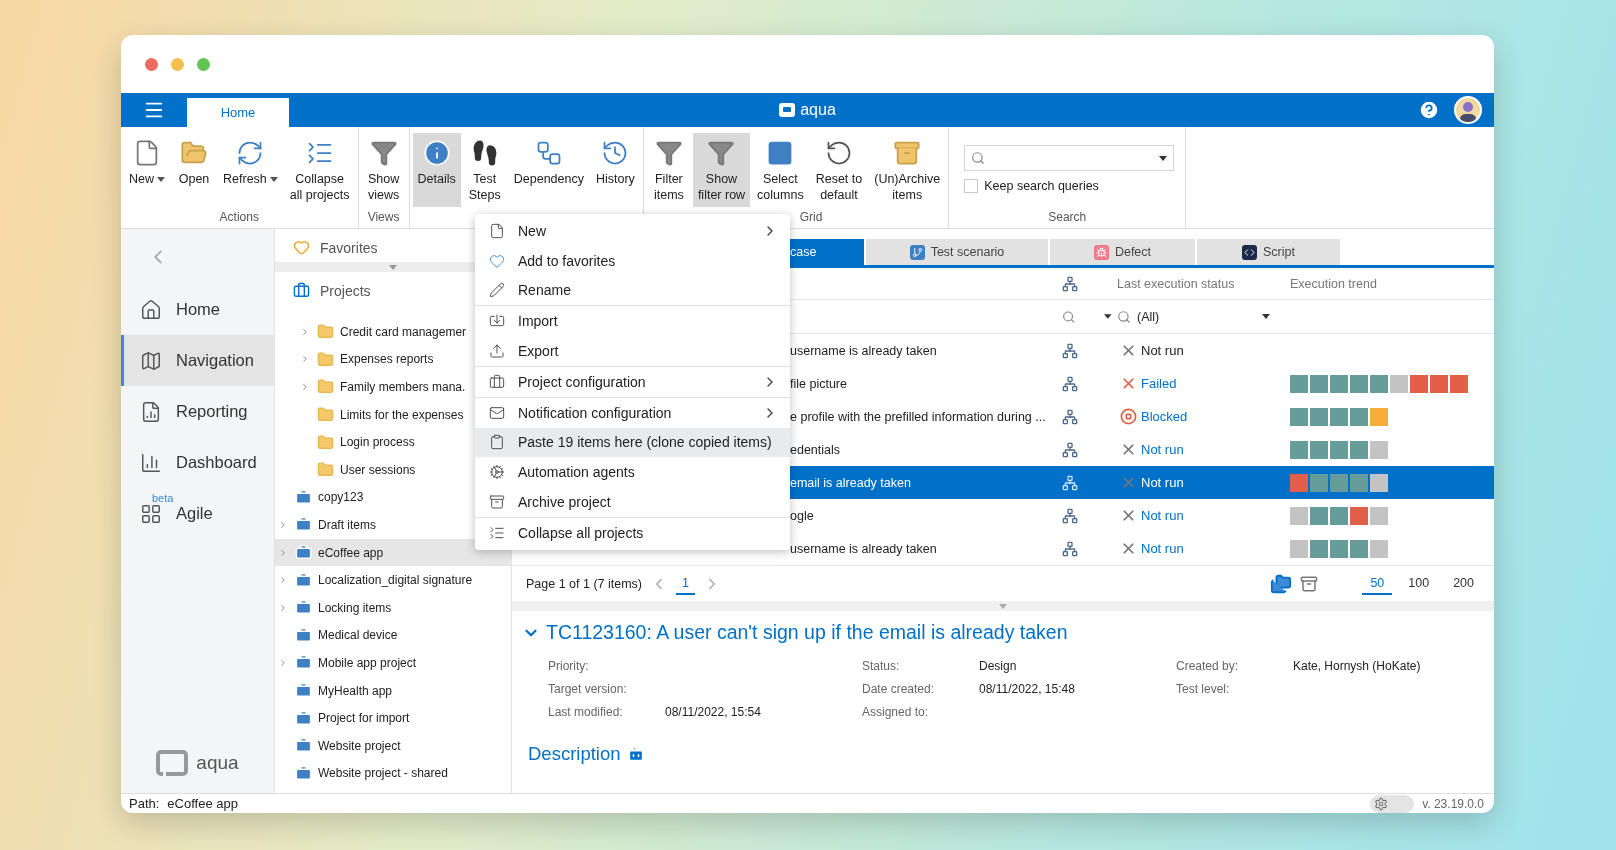 Image resolution: width=1616 pixels, height=850 pixels. Describe the element at coordinates (202, 803) in the screenshot. I see `path-value: eCoffee app` at that location.